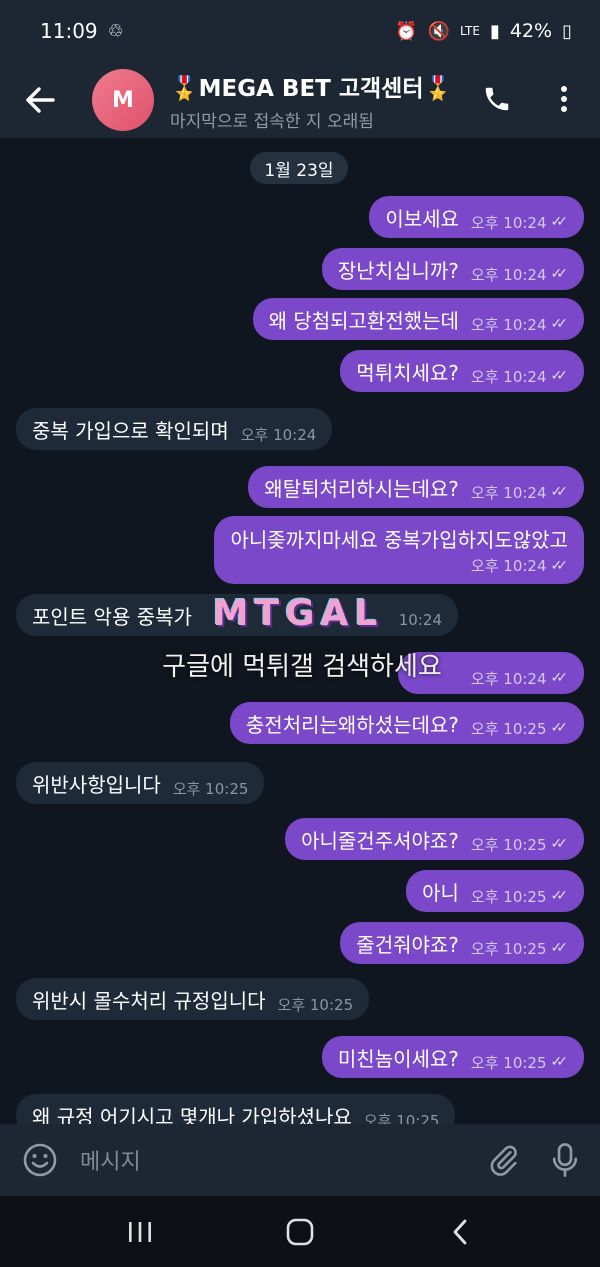 This screenshot has height=1267, width=600. What do you see at coordinates (483, 31) in the screenshot?
I see `status-icons: ⏰ 🔇 LTE ▮ 42% ▯` at bounding box center [483, 31].